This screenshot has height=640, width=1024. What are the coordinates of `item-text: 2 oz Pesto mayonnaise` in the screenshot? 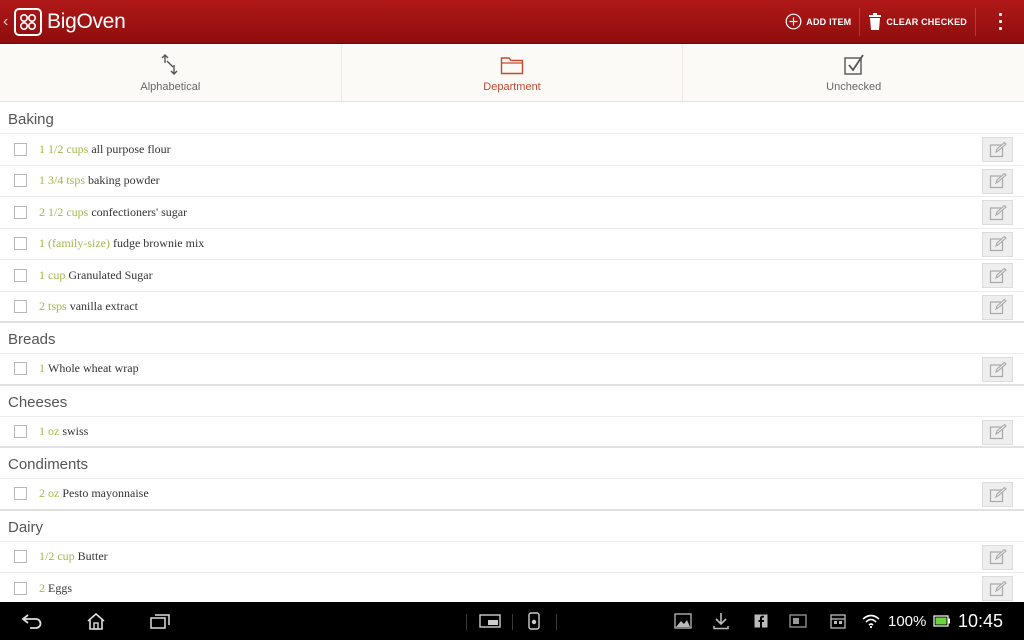 It's located at (94, 493).